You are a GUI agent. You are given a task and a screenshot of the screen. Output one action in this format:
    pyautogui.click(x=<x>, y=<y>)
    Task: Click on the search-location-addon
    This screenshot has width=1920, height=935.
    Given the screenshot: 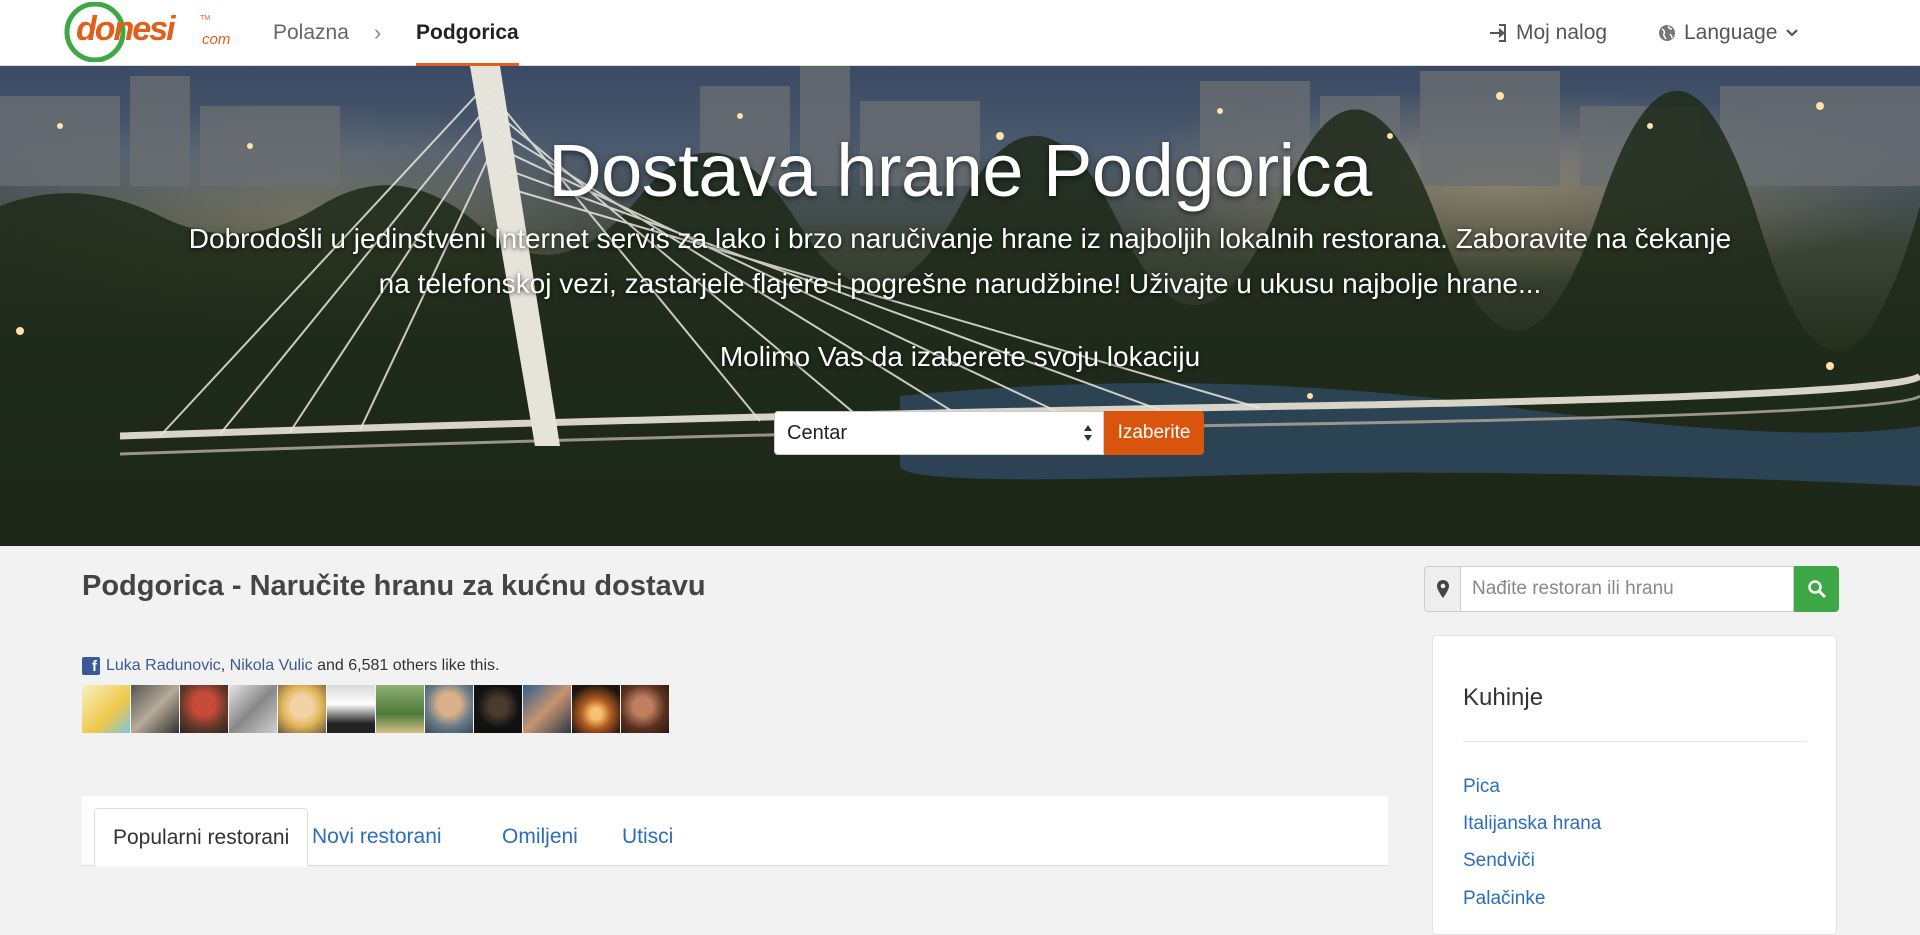 What is the action you would take?
    pyautogui.click(x=1442, y=589)
    